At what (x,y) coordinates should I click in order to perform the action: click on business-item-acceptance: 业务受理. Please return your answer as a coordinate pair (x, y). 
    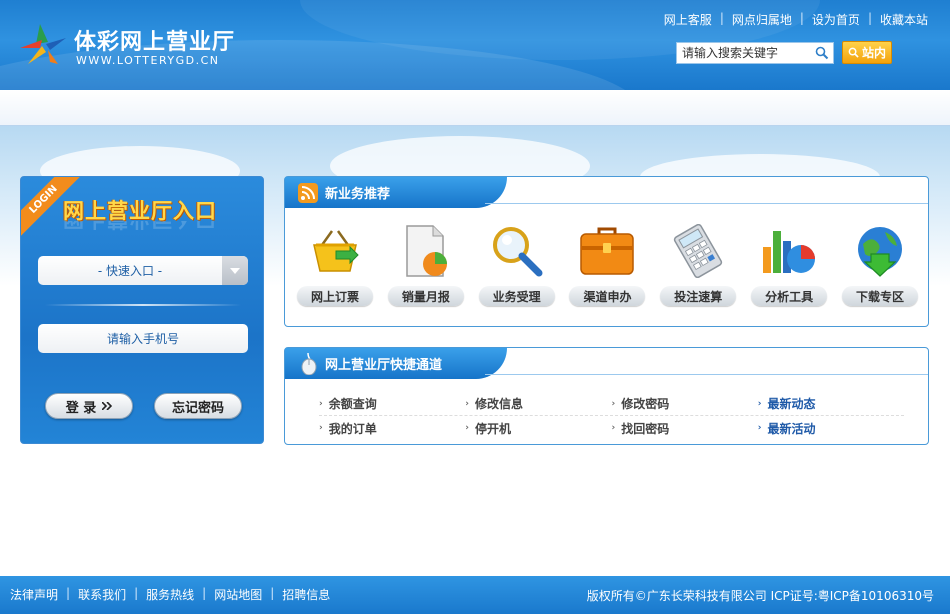
    Looking at the image, I should click on (517, 264).